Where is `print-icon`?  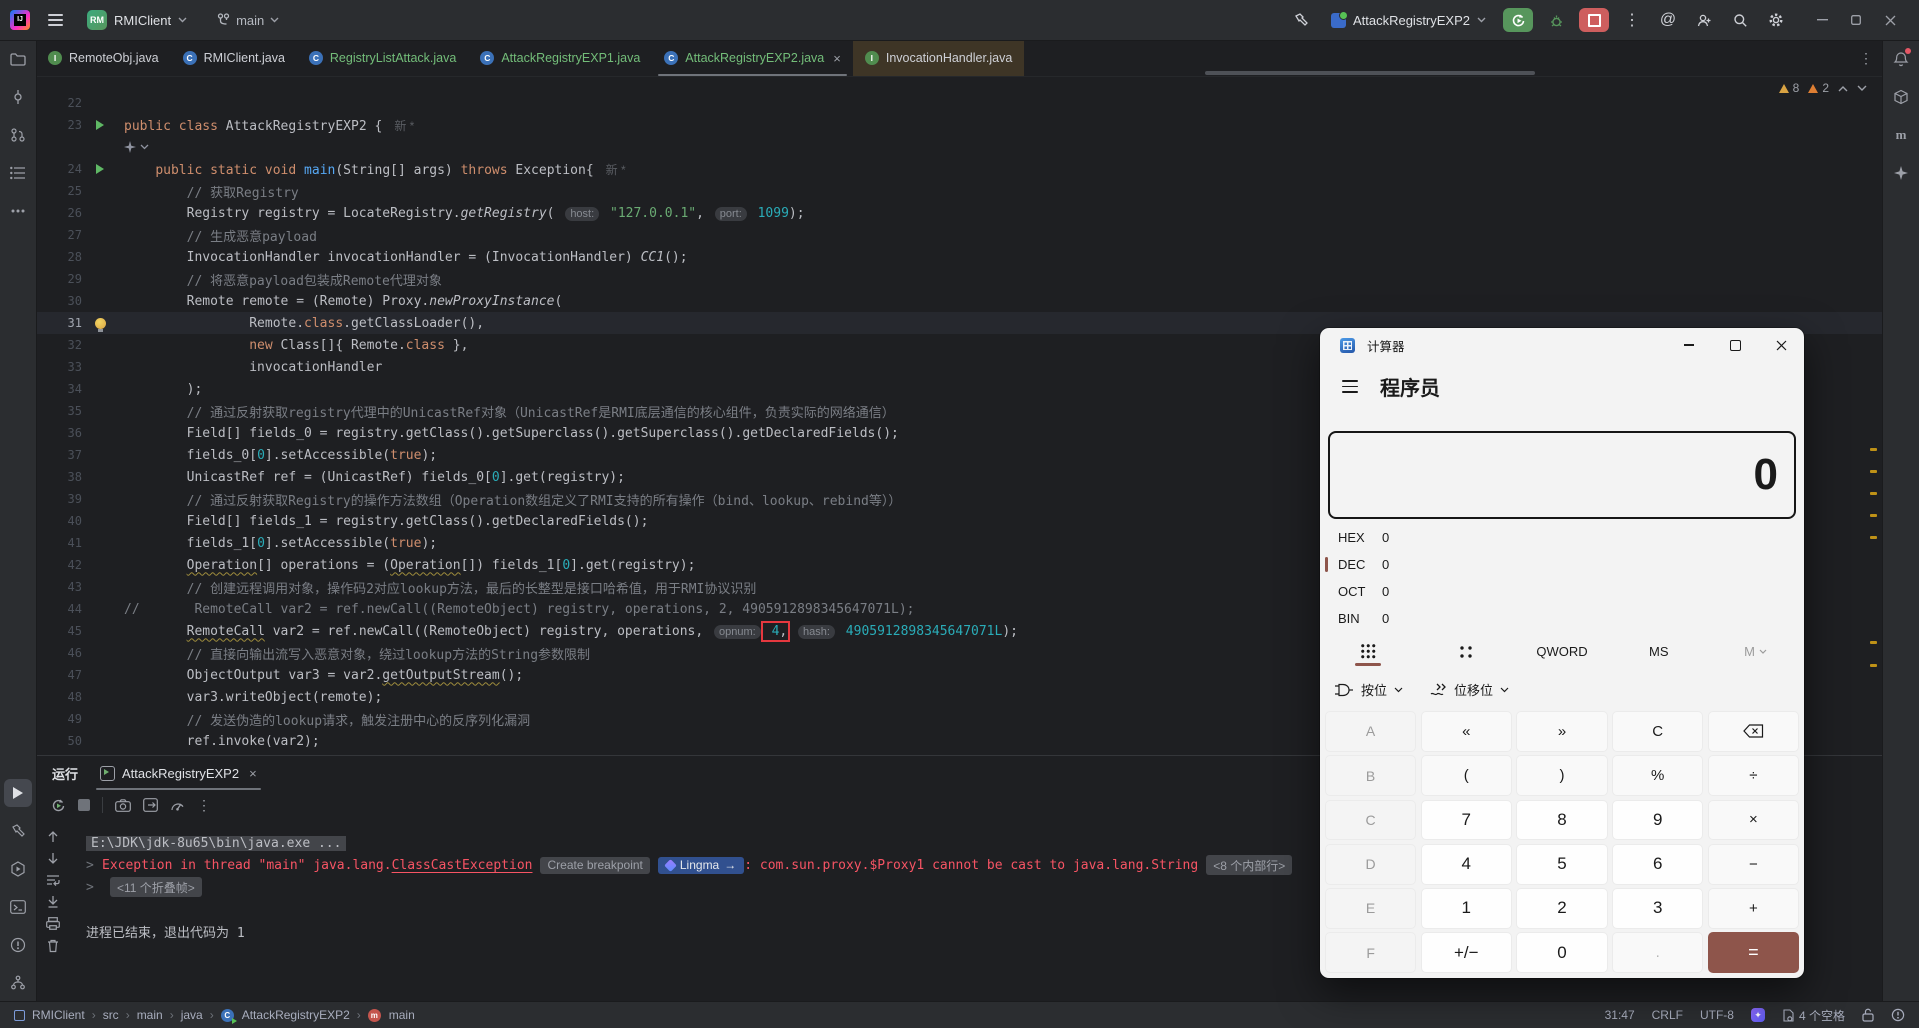
print-icon is located at coordinates (53, 923).